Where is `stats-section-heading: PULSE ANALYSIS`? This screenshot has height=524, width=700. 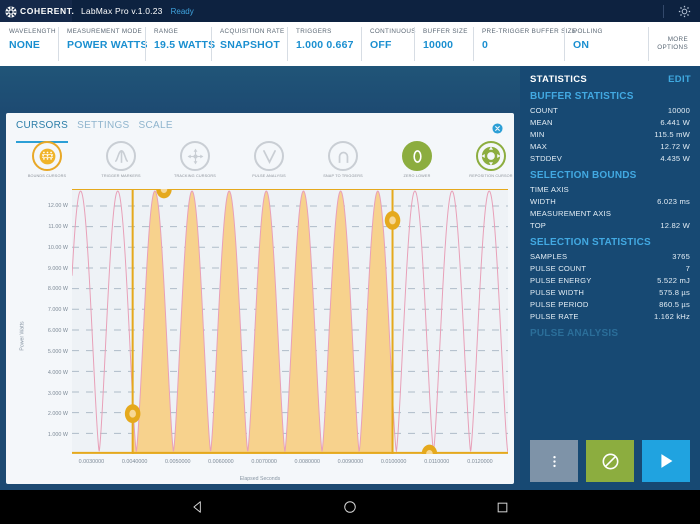
stats-section-heading: PULSE ANALYSIS is located at coordinates (574, 333).